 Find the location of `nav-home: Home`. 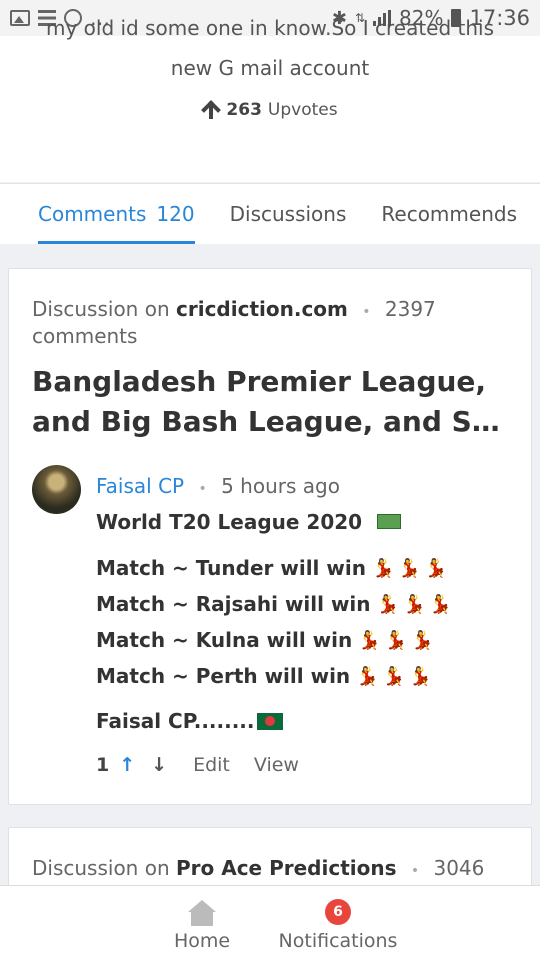

nav-home: Home is located at coordinates (202, 923).